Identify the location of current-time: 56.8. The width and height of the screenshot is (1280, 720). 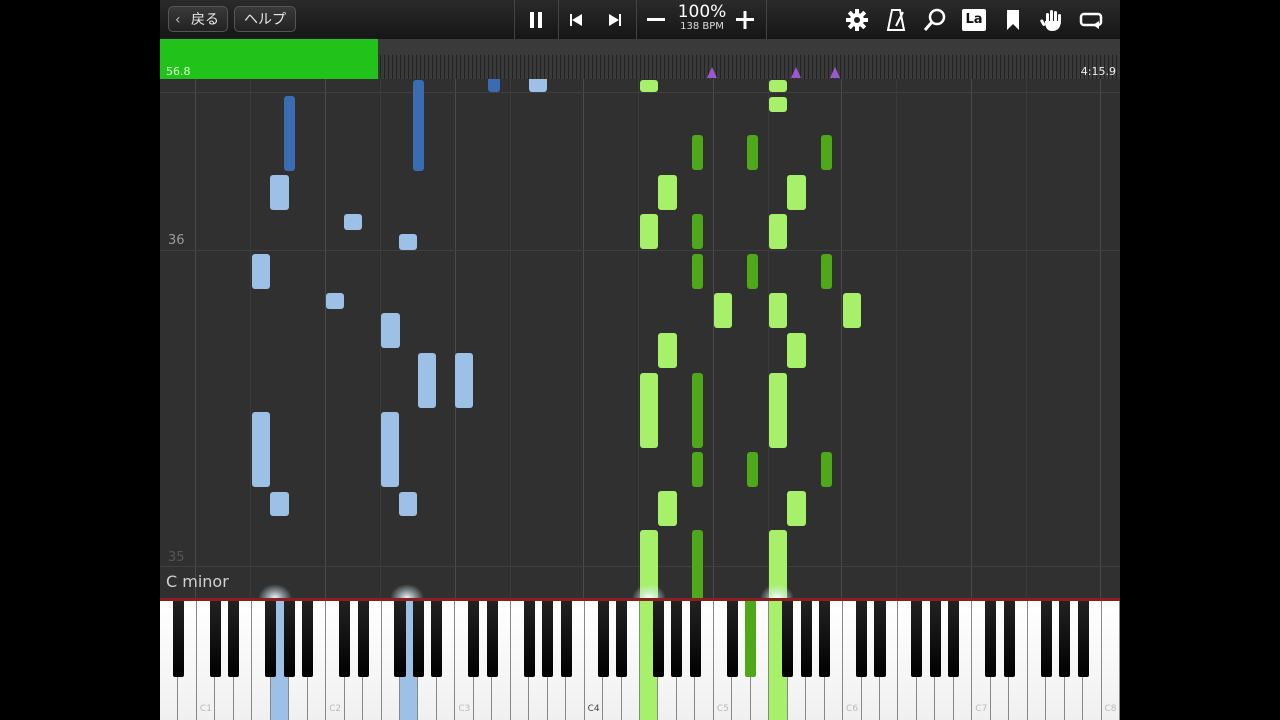
(178, 71).